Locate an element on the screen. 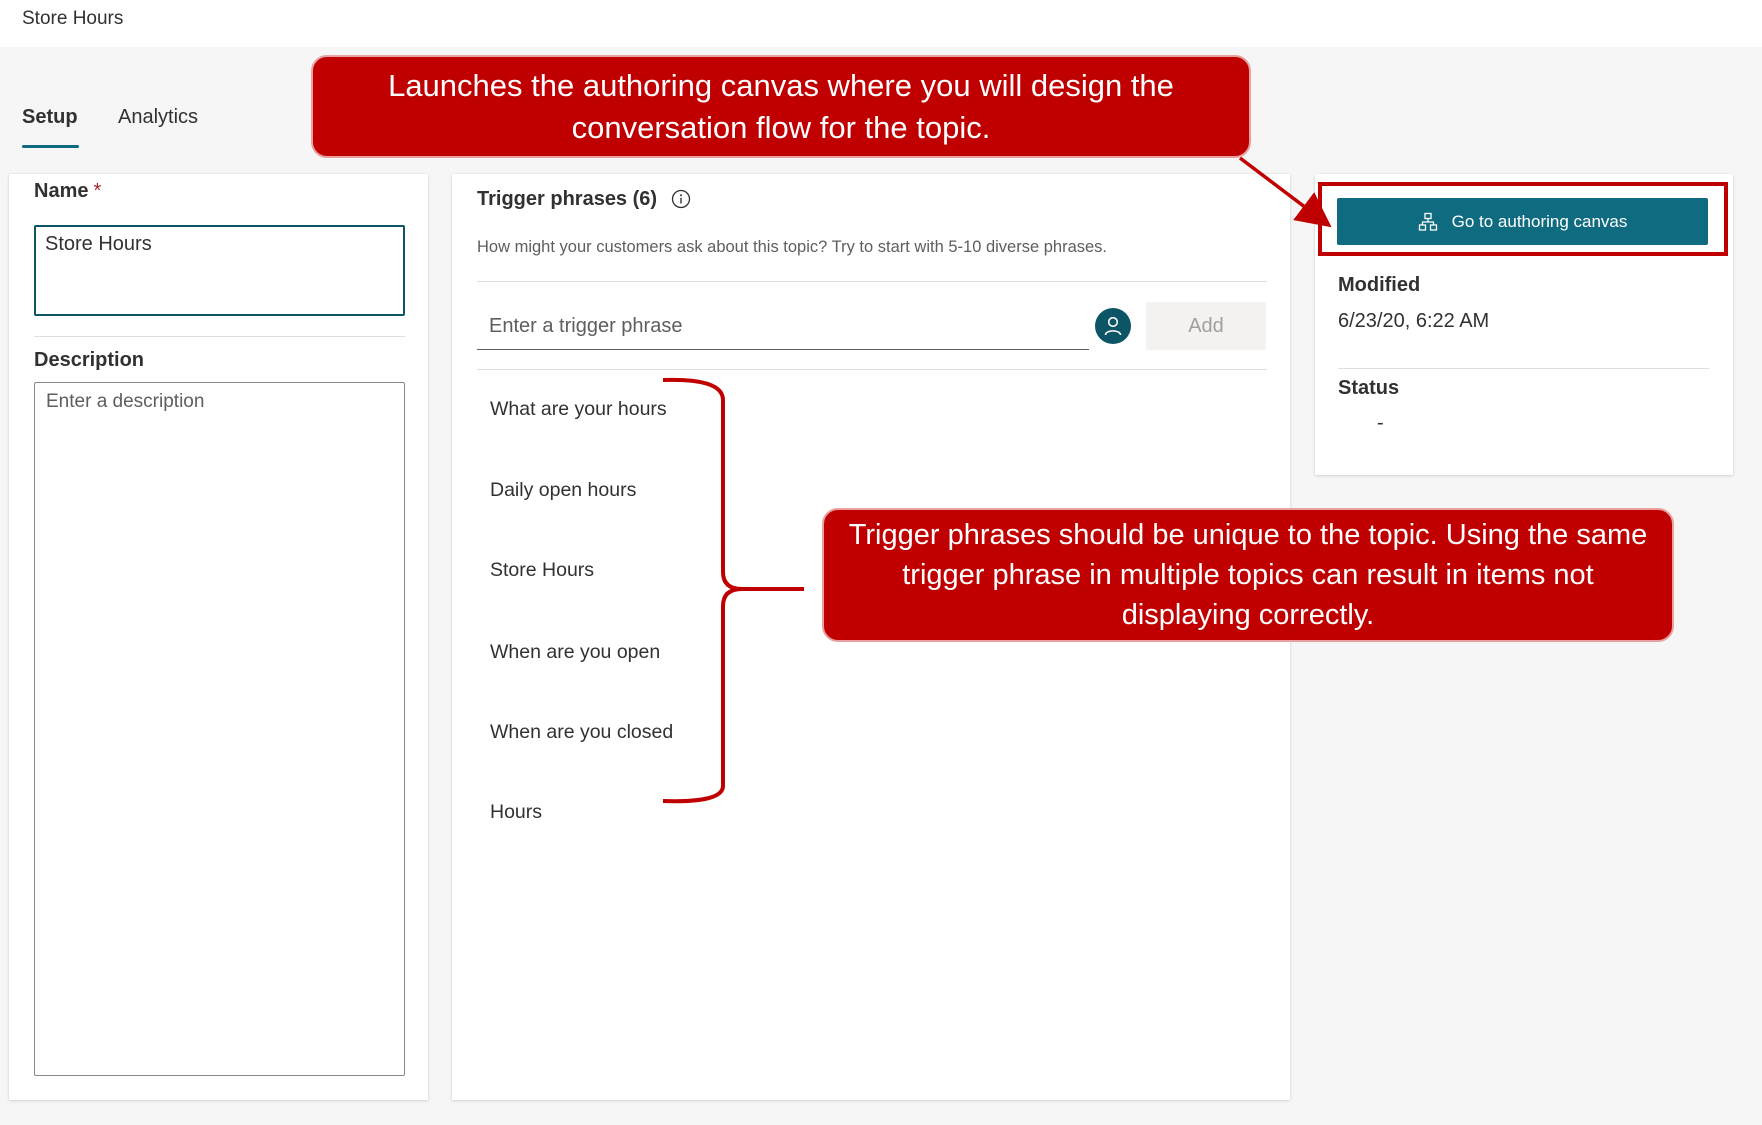  trigger-phrases-header: Trigger phrases (6) is located at coordinates (584, 199).